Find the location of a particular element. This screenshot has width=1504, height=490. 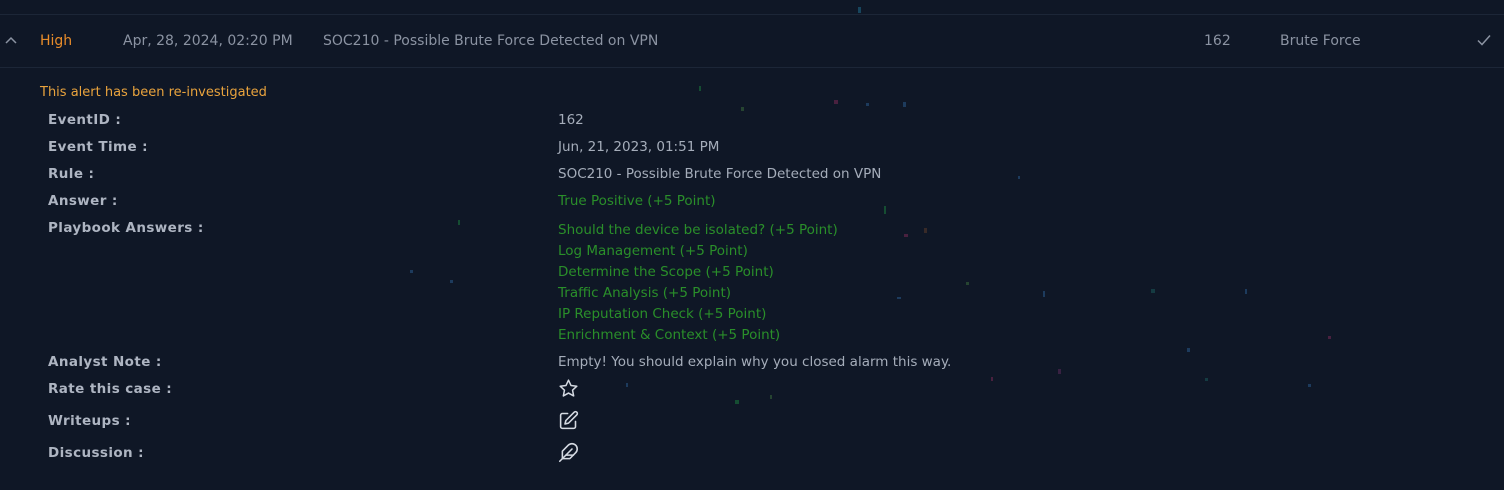

feather-icon is located at coordinates (568, 452).